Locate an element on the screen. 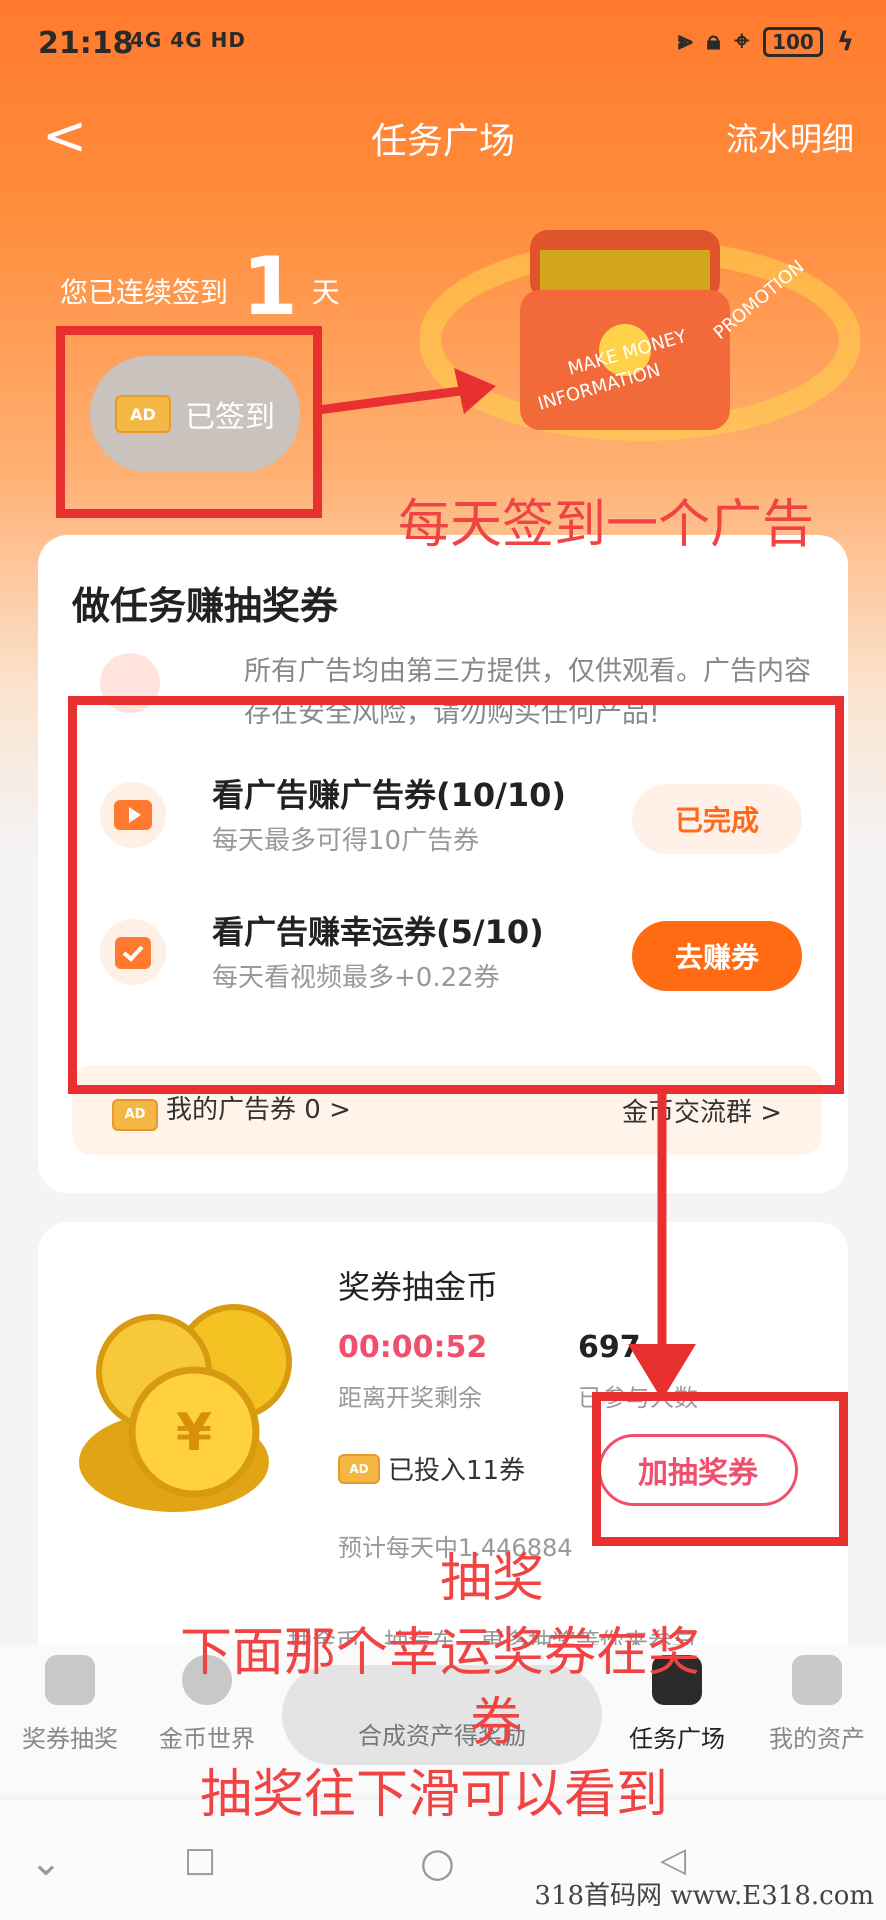 The width and height of the screenshot is (886, 1920). lock-icon: 🔒︎ is located at coordinates (713, 41).